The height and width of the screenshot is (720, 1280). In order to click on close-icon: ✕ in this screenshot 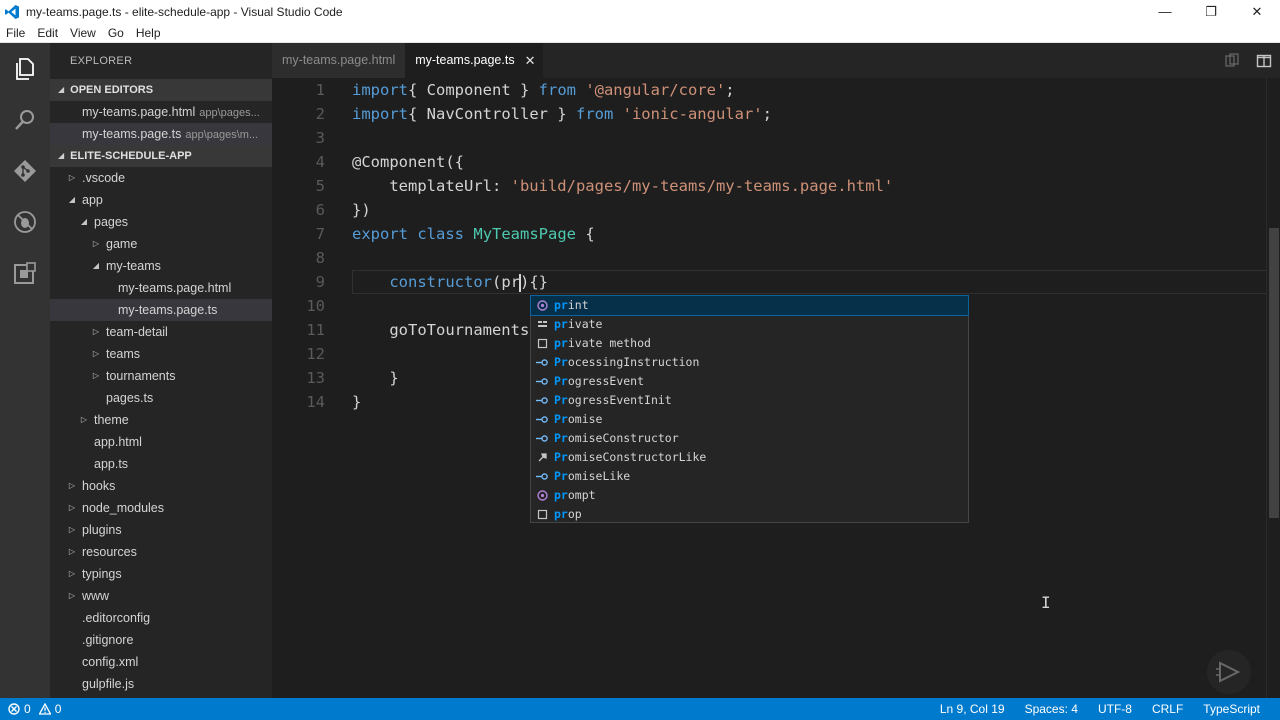, I will do `click(530, 60)`.